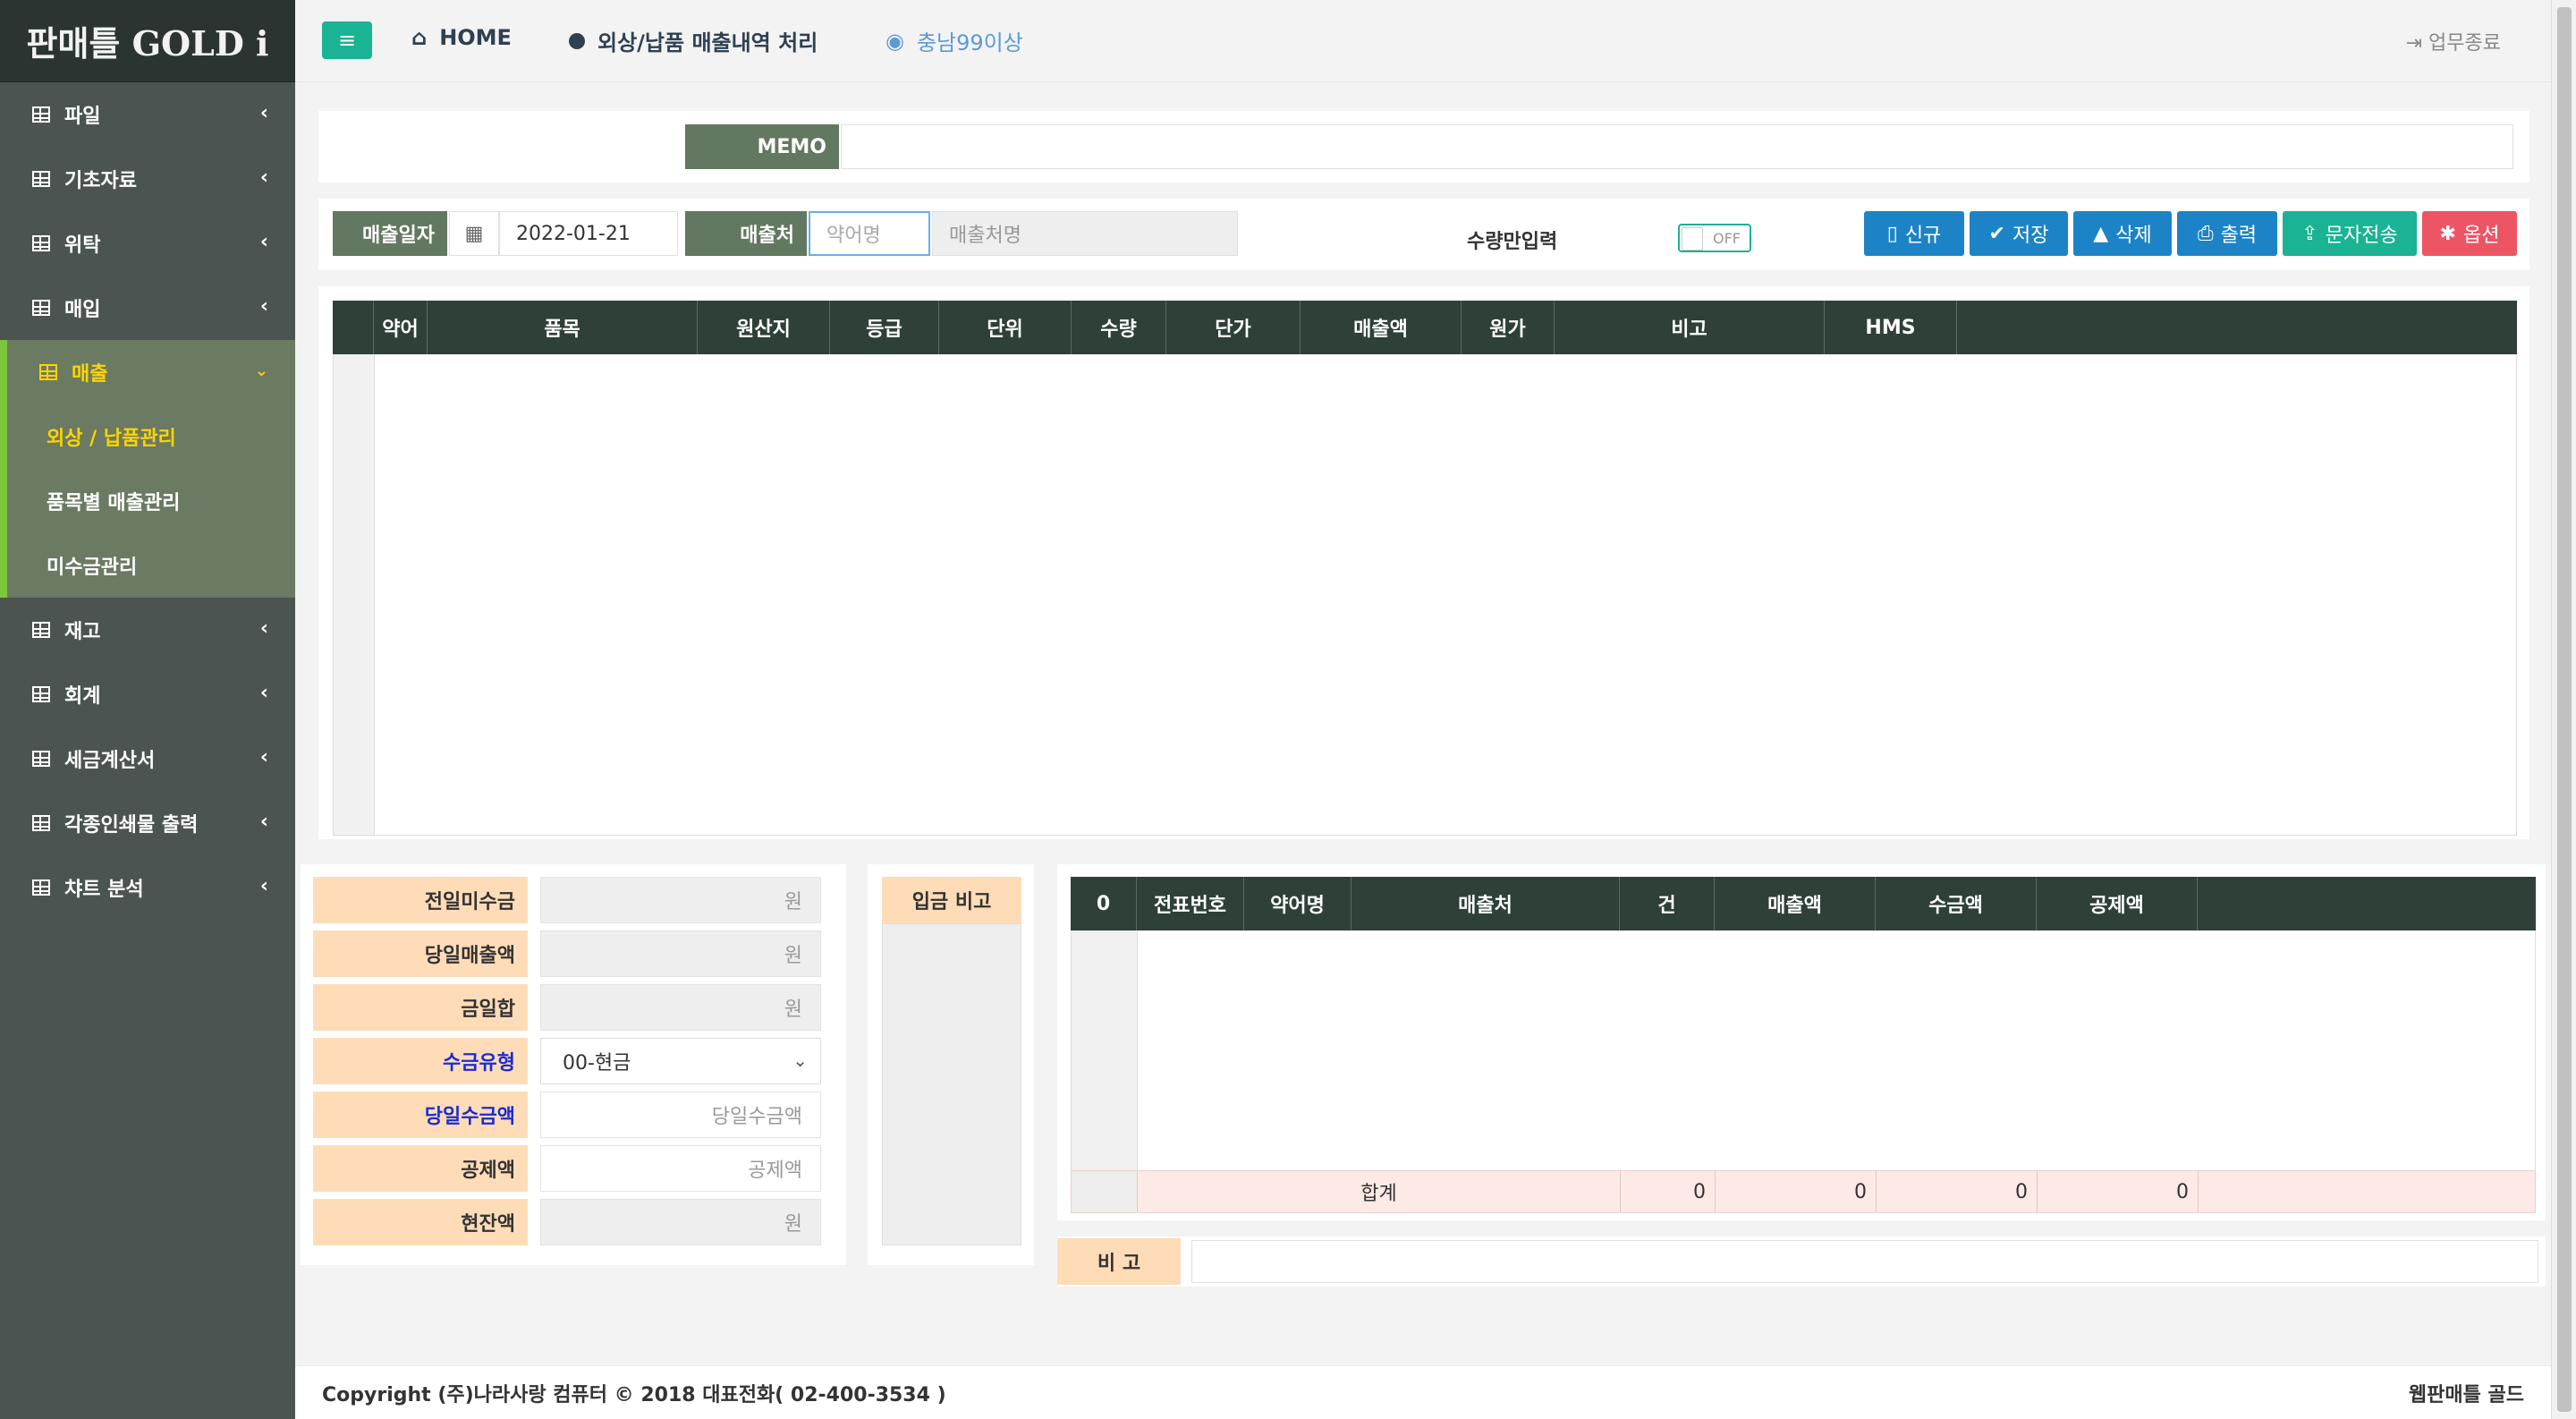 The image size is (2576, 1419). What do you see at coordinates (147, 694) in the screenshot?
I see `sidebar-item-accounting: 회계 ‹` at bounding box center [147, 694].